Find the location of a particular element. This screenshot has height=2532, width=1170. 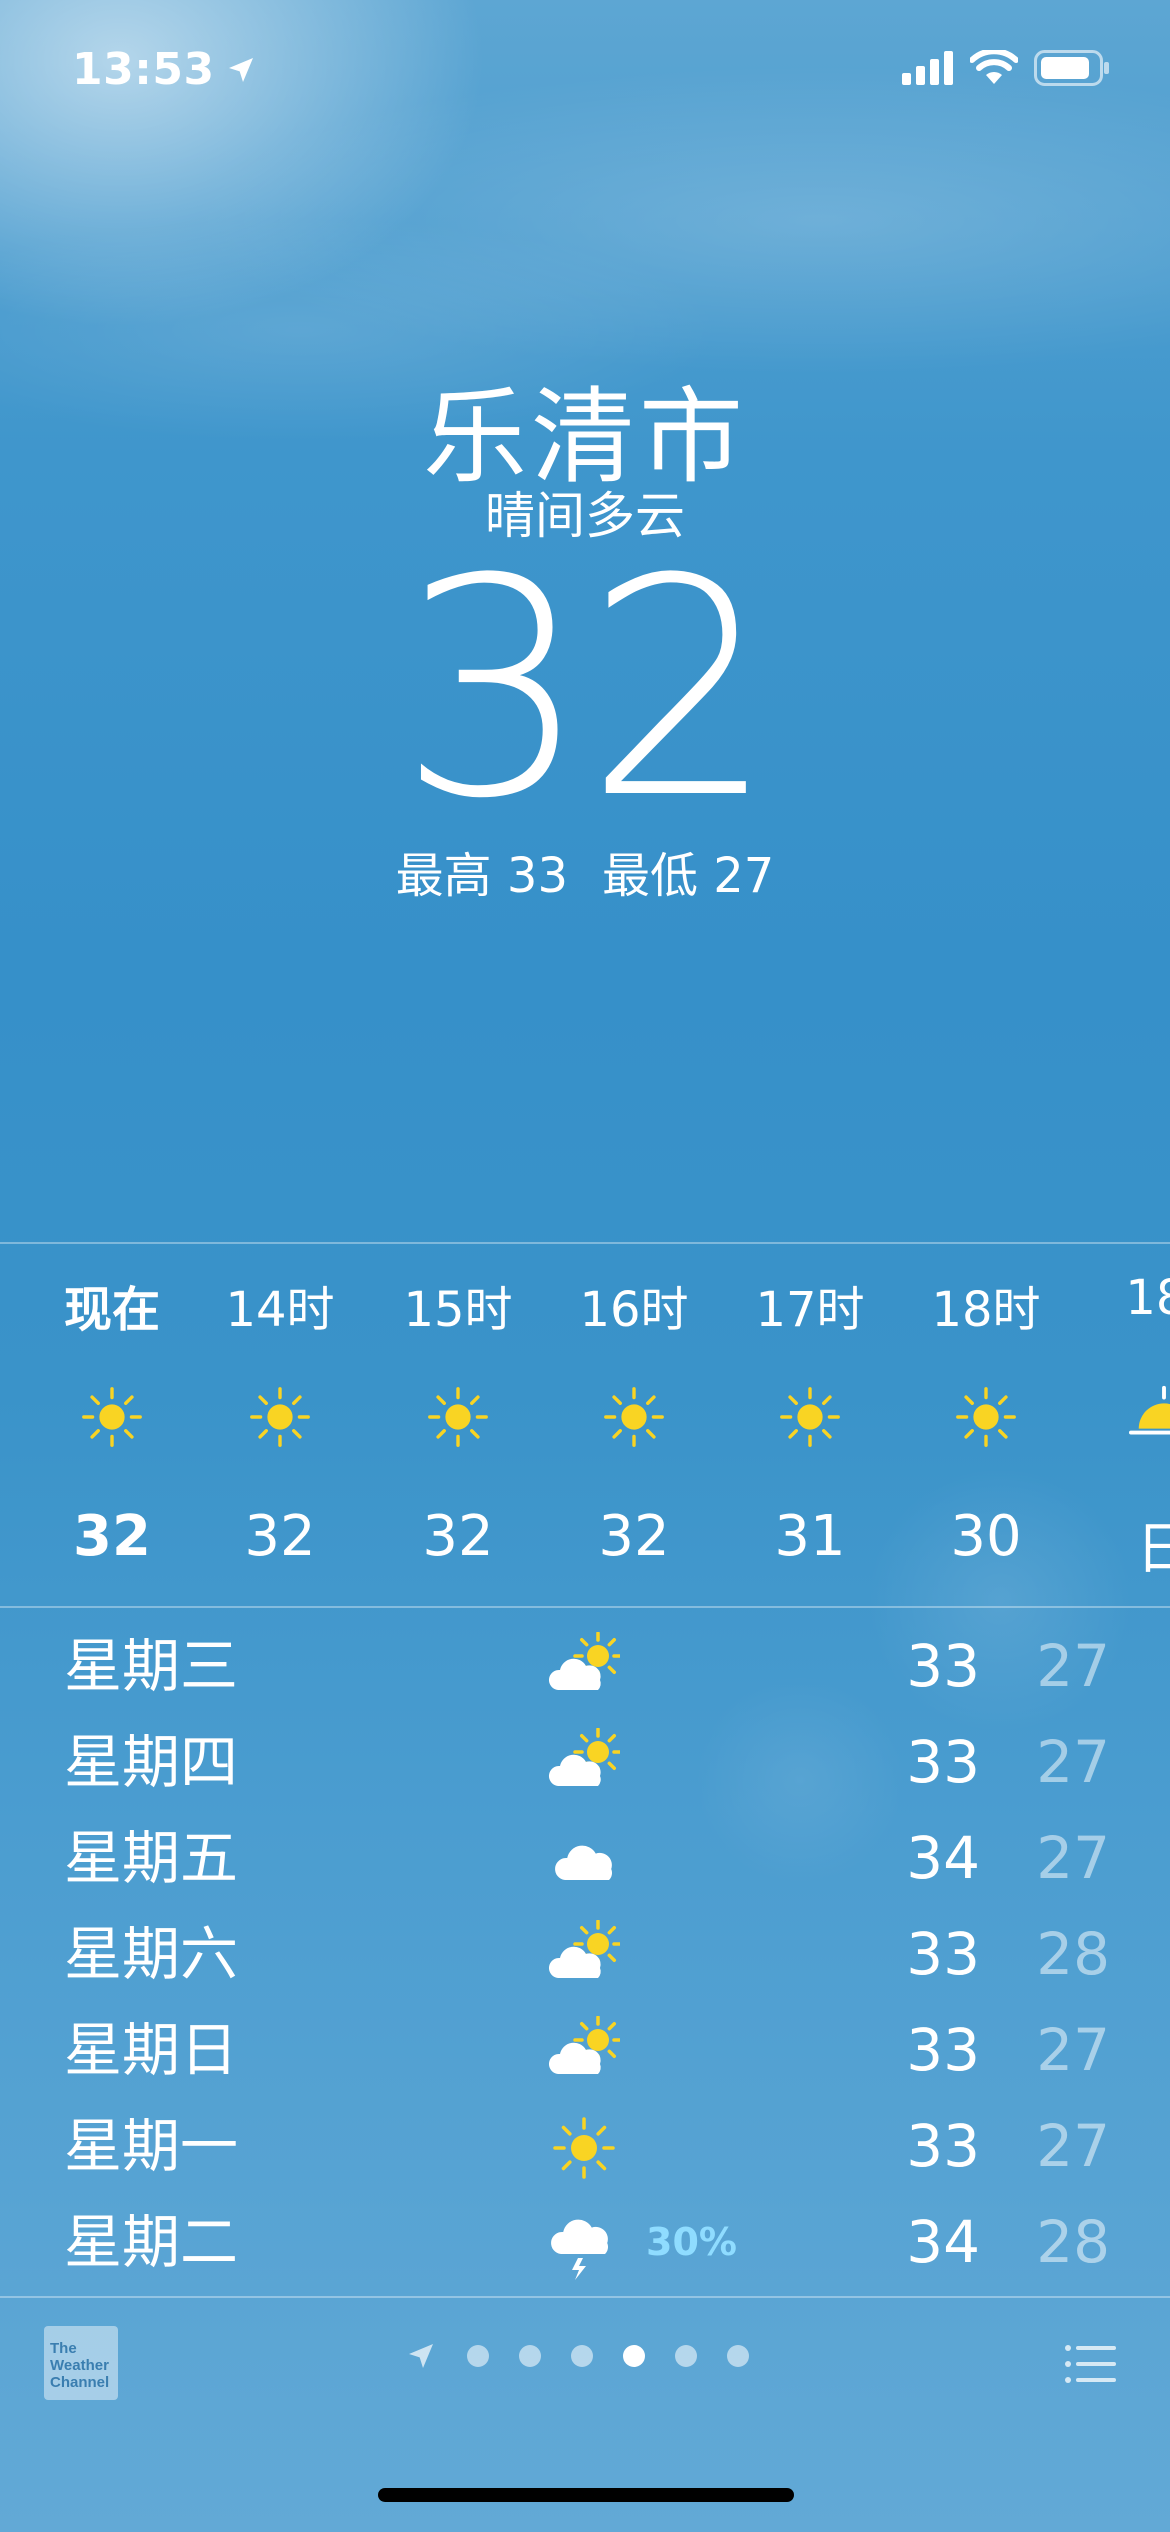

hourly-temp: 日 is located at coordinates (1153, 1549).